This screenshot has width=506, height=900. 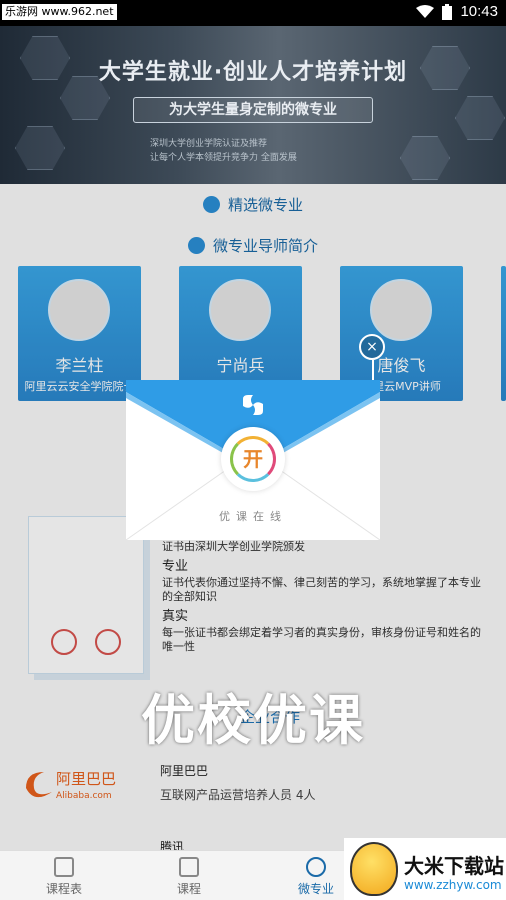 What do you see at coordinates (209, 144) in the screenshot?
I see `banner-subline-1: 深圳大学创业学院认证及推荐` at bounding box center [209, 144].